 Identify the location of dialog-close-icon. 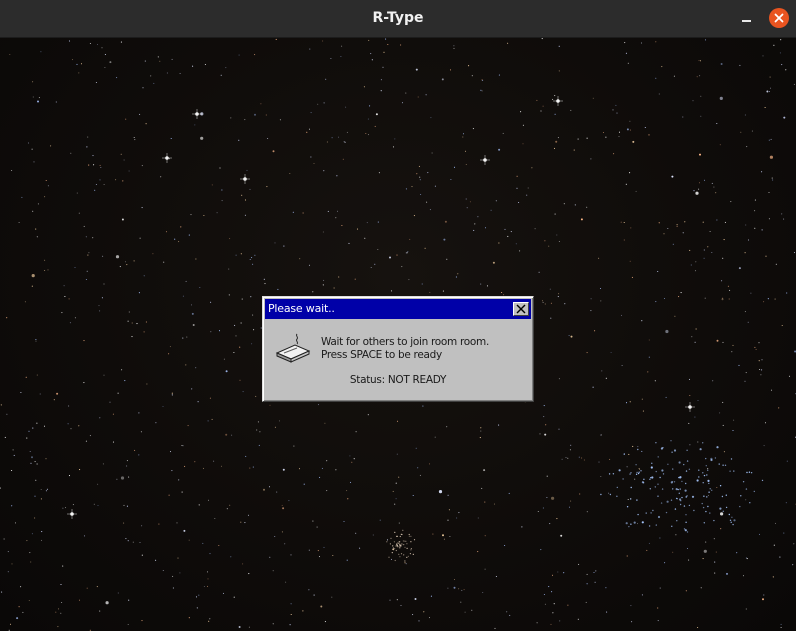
(521, 309).